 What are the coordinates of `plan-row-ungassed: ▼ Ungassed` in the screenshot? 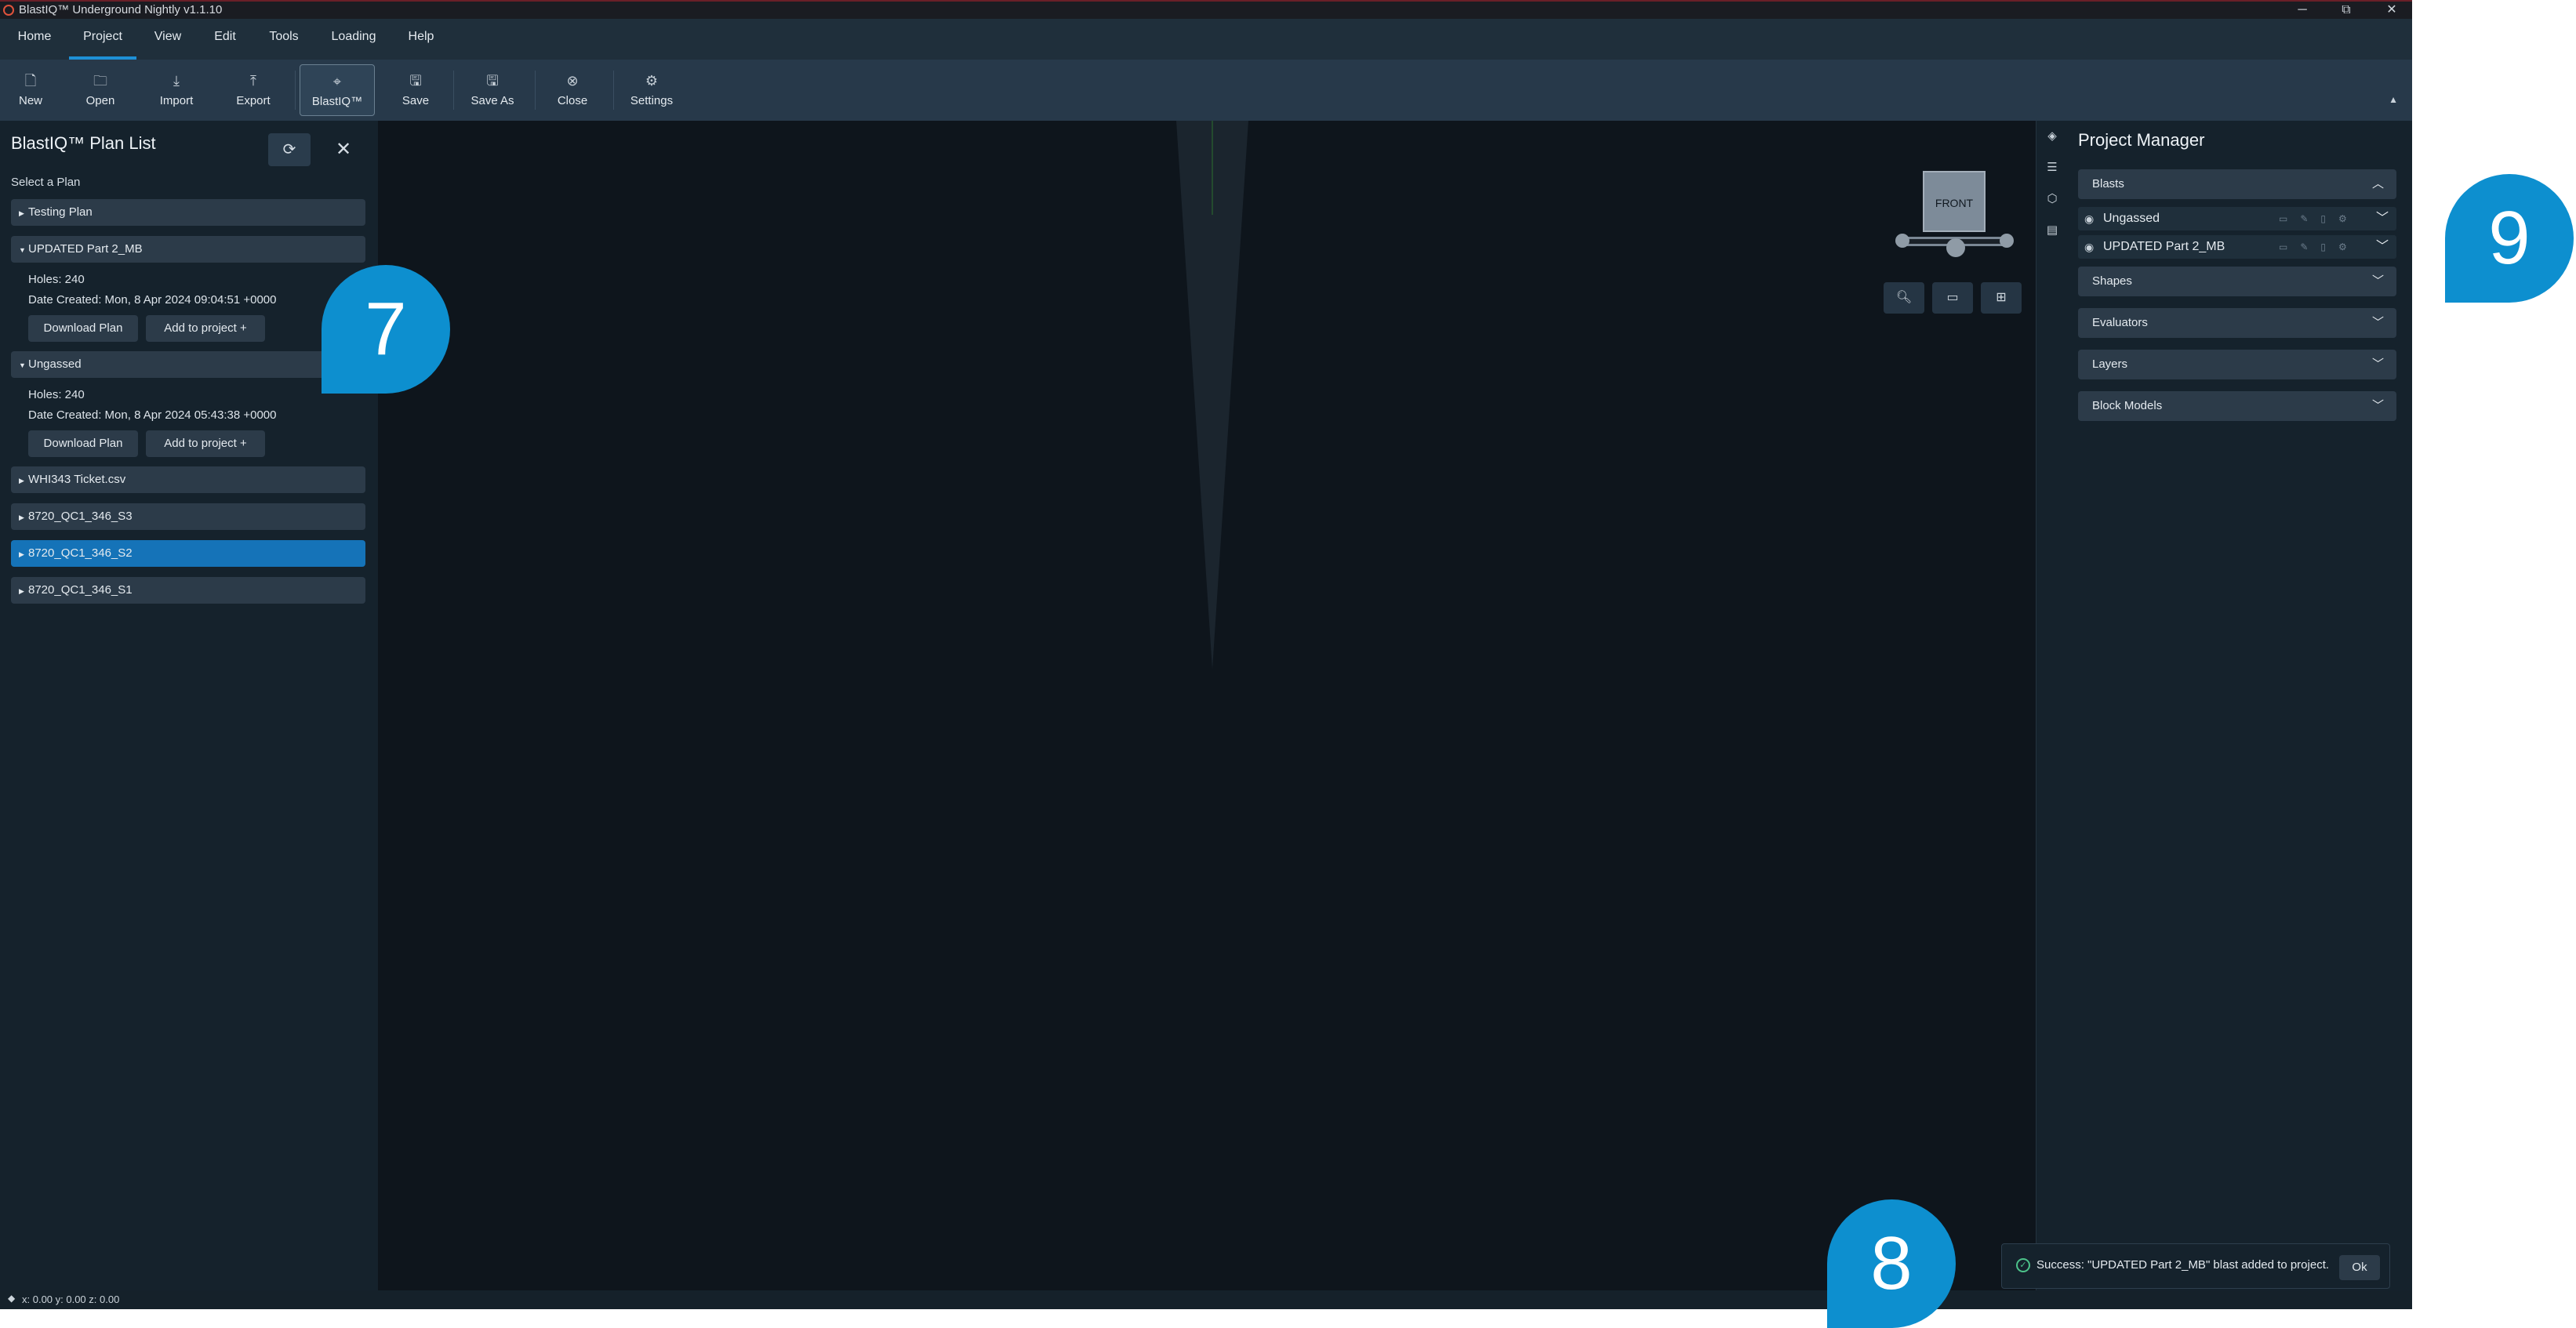 It's located at (188, 364).